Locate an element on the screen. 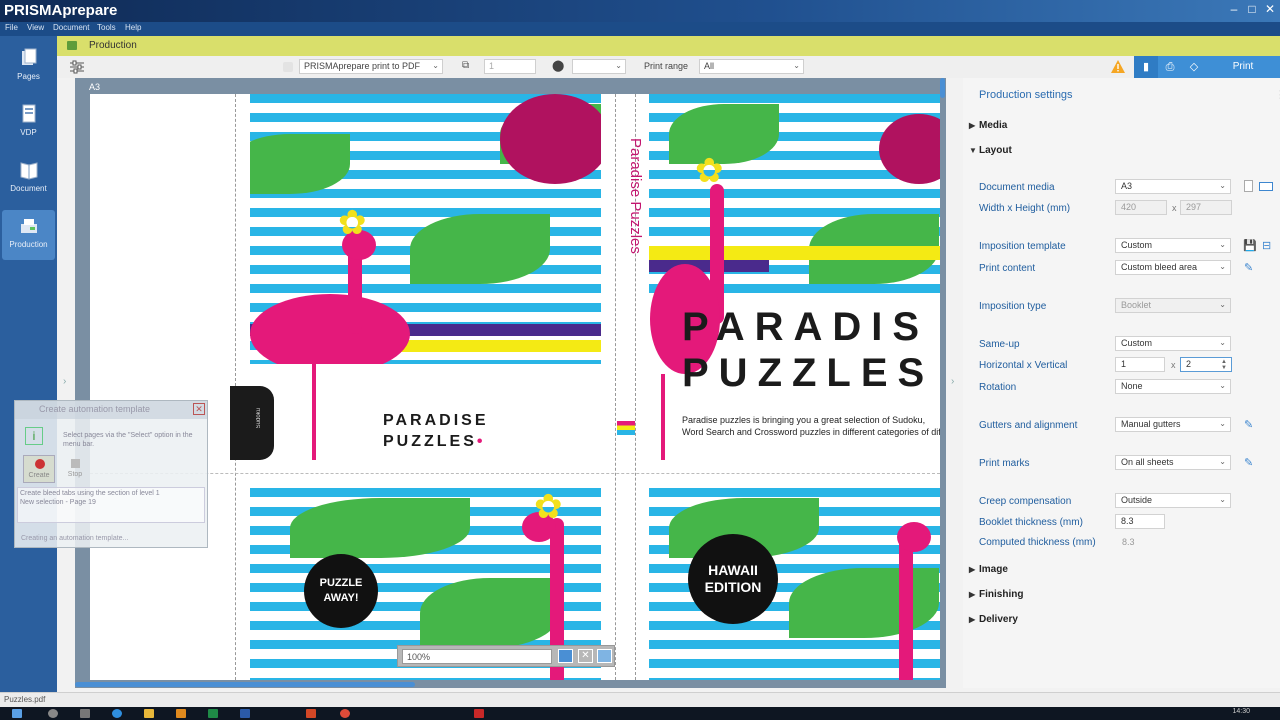 The height and width of the screenshot is (720, 1280). zoom-cross-icon: ✕ is located at coordinates (585, 656).